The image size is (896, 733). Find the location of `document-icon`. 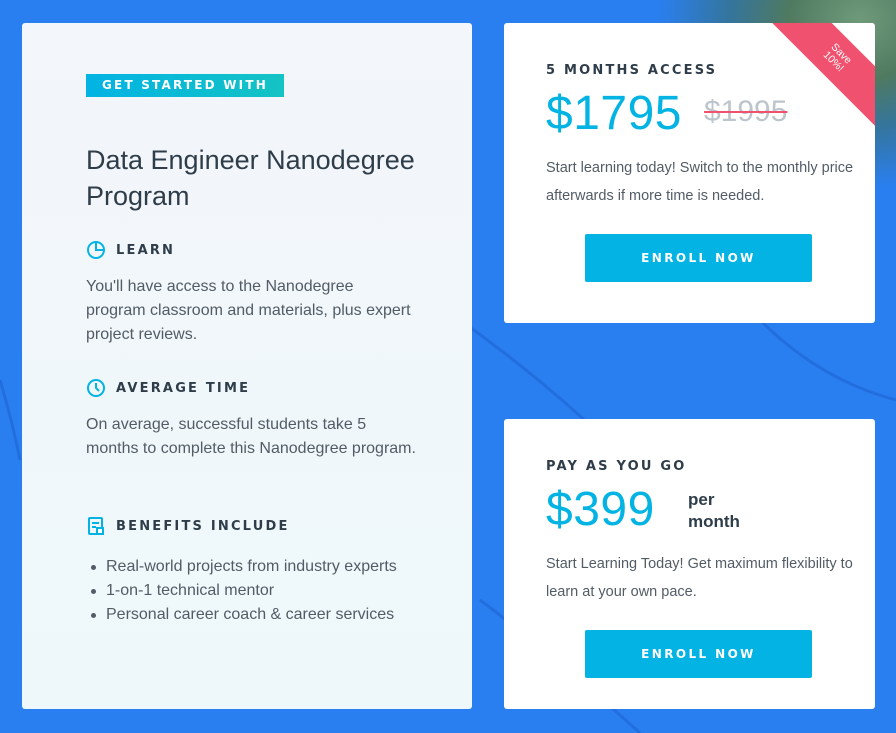

document-icon is located at coordinates (96, 526).